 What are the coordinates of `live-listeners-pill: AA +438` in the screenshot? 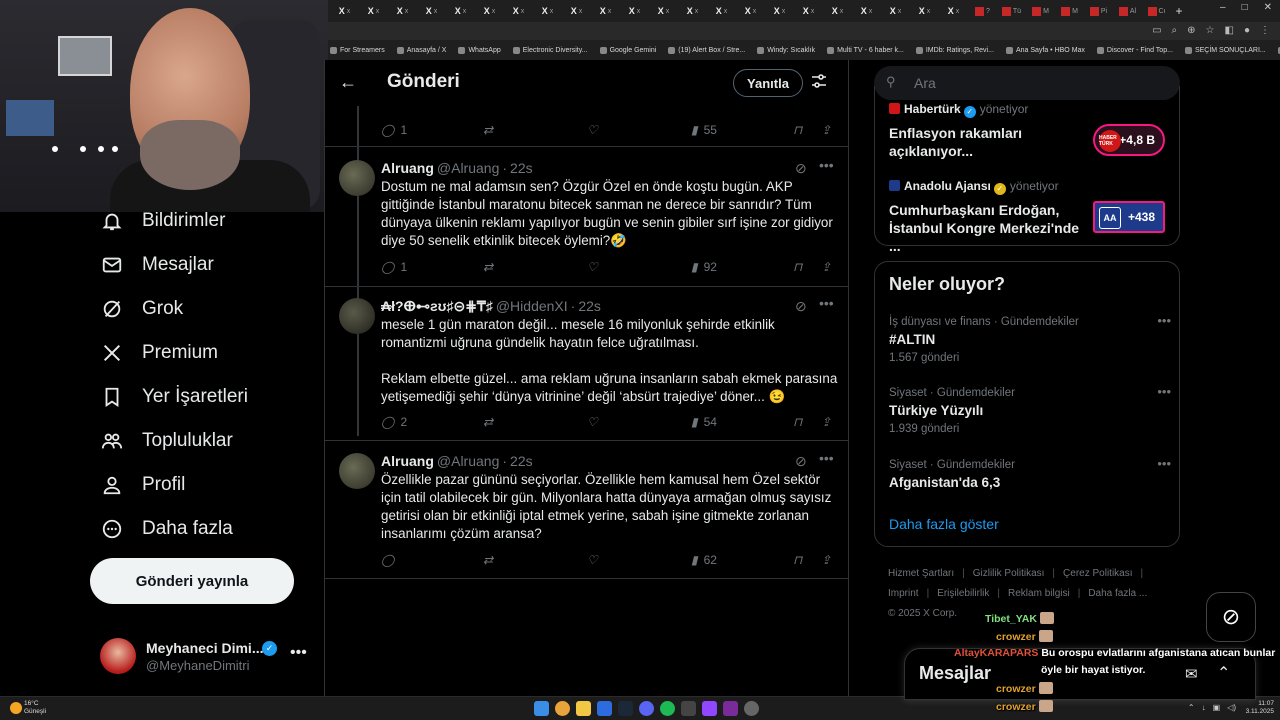 It's located at (1129, 217).